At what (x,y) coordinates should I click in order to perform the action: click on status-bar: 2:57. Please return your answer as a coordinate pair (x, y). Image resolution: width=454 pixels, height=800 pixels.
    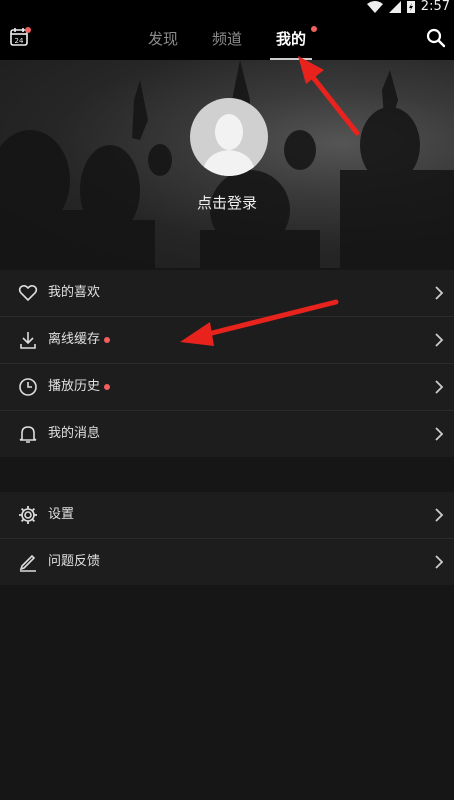
    Looking at the image, I should click on (227, 7).